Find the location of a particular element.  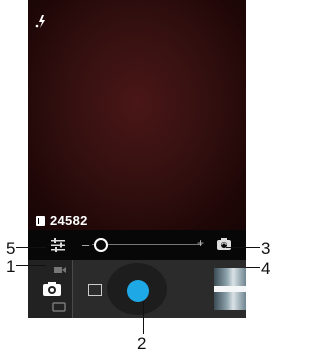

zoom-slider is located at coordinates (147, 244).